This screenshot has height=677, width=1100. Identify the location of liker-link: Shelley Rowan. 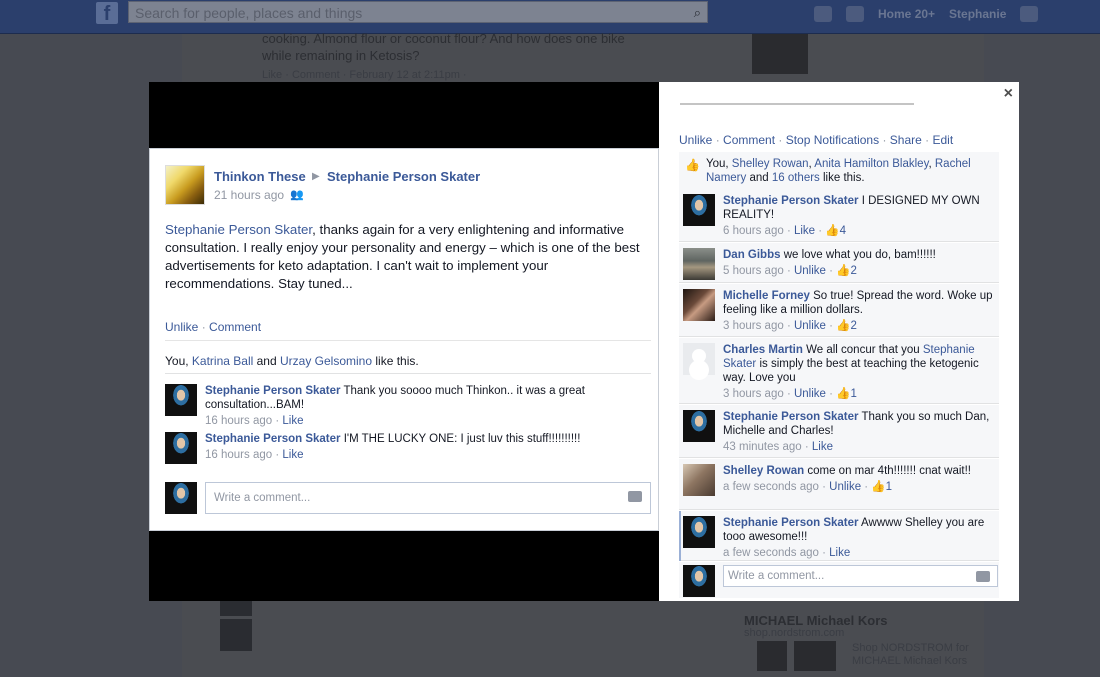
(770, 164).